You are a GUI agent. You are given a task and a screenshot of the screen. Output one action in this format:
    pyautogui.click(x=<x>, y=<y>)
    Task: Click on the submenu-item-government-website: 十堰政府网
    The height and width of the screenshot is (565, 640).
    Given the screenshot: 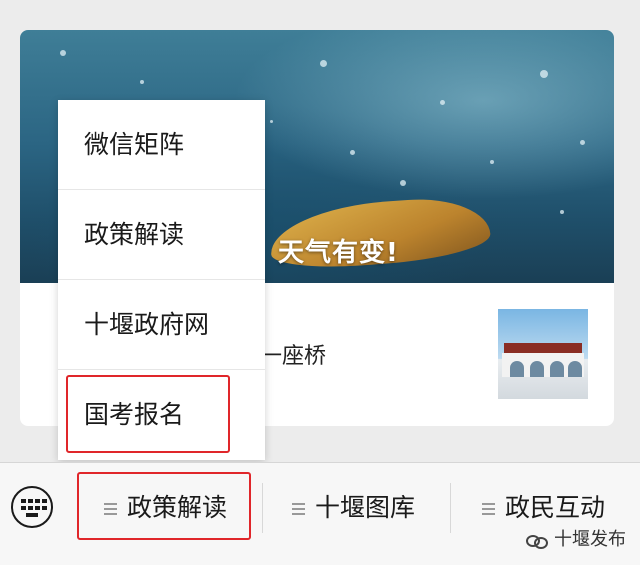 What is the action you would take?
    pyautogui.click(x=161, y=325)
    